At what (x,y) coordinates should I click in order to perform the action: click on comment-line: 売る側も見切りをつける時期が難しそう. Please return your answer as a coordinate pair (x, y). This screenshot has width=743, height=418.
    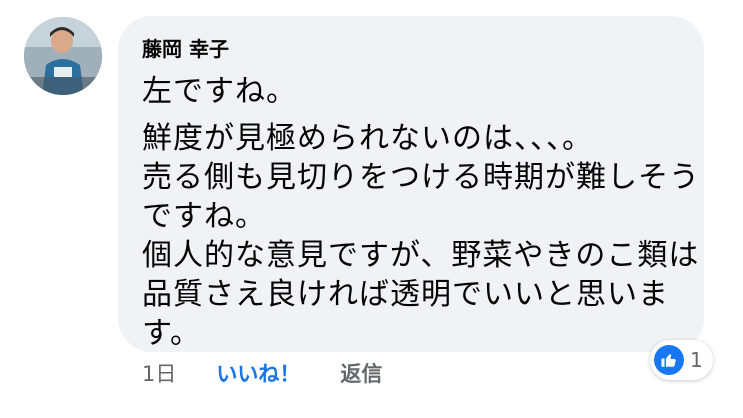
    Looking at the image, I should click on (421, 177).